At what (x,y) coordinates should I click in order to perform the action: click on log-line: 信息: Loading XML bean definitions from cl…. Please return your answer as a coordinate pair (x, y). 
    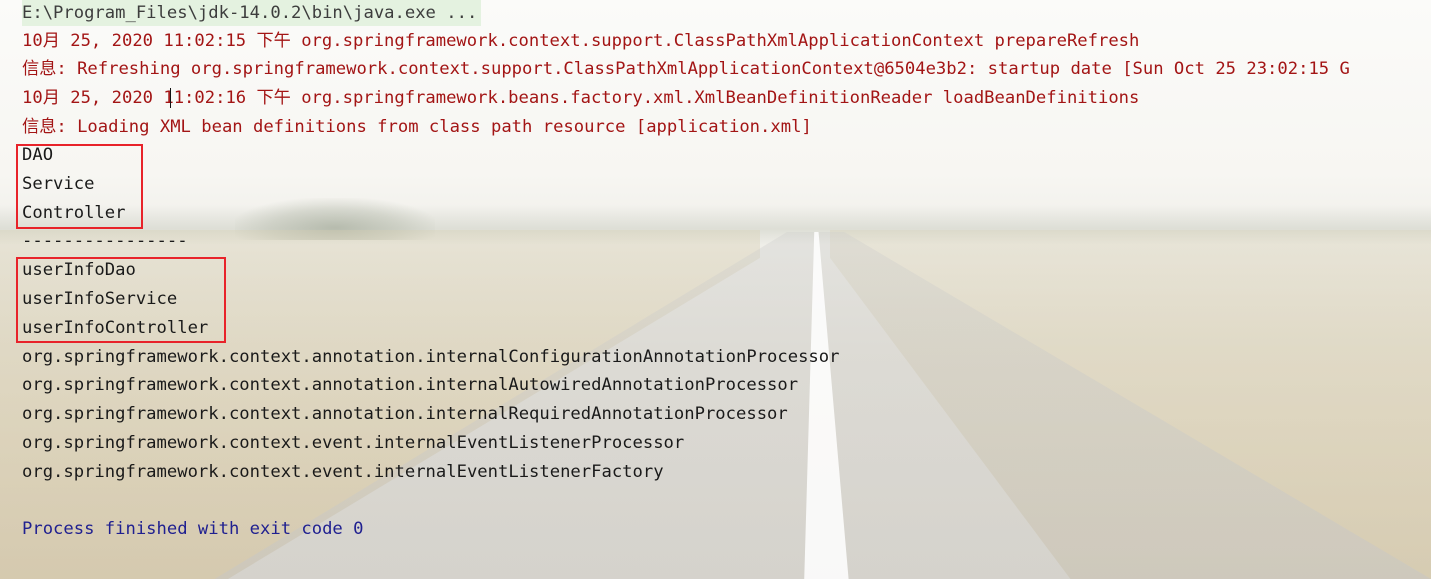
    Looking at the image, I should click on (417, 127).